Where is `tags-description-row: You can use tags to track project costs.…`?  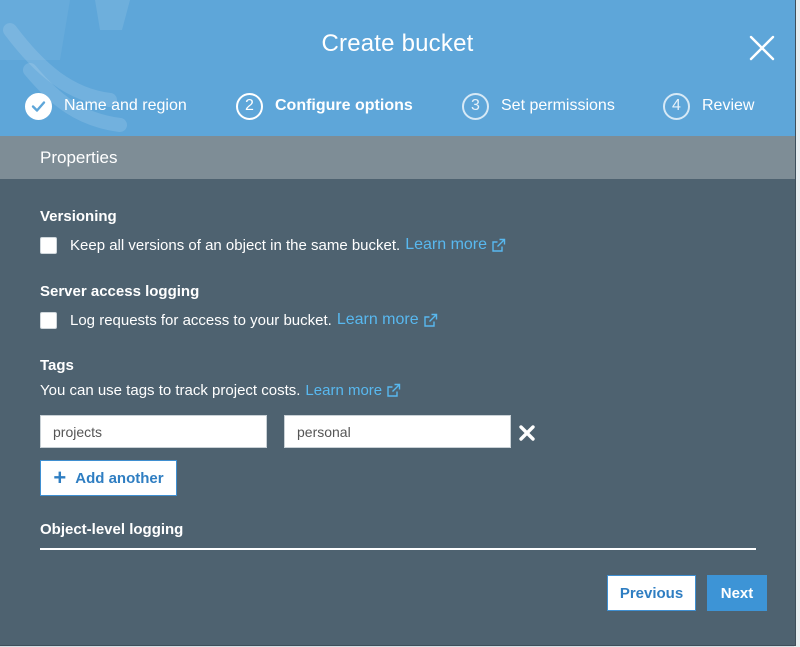 tags-description-row: You can use tags to track project costs.… is located at coordinates (220, 390).